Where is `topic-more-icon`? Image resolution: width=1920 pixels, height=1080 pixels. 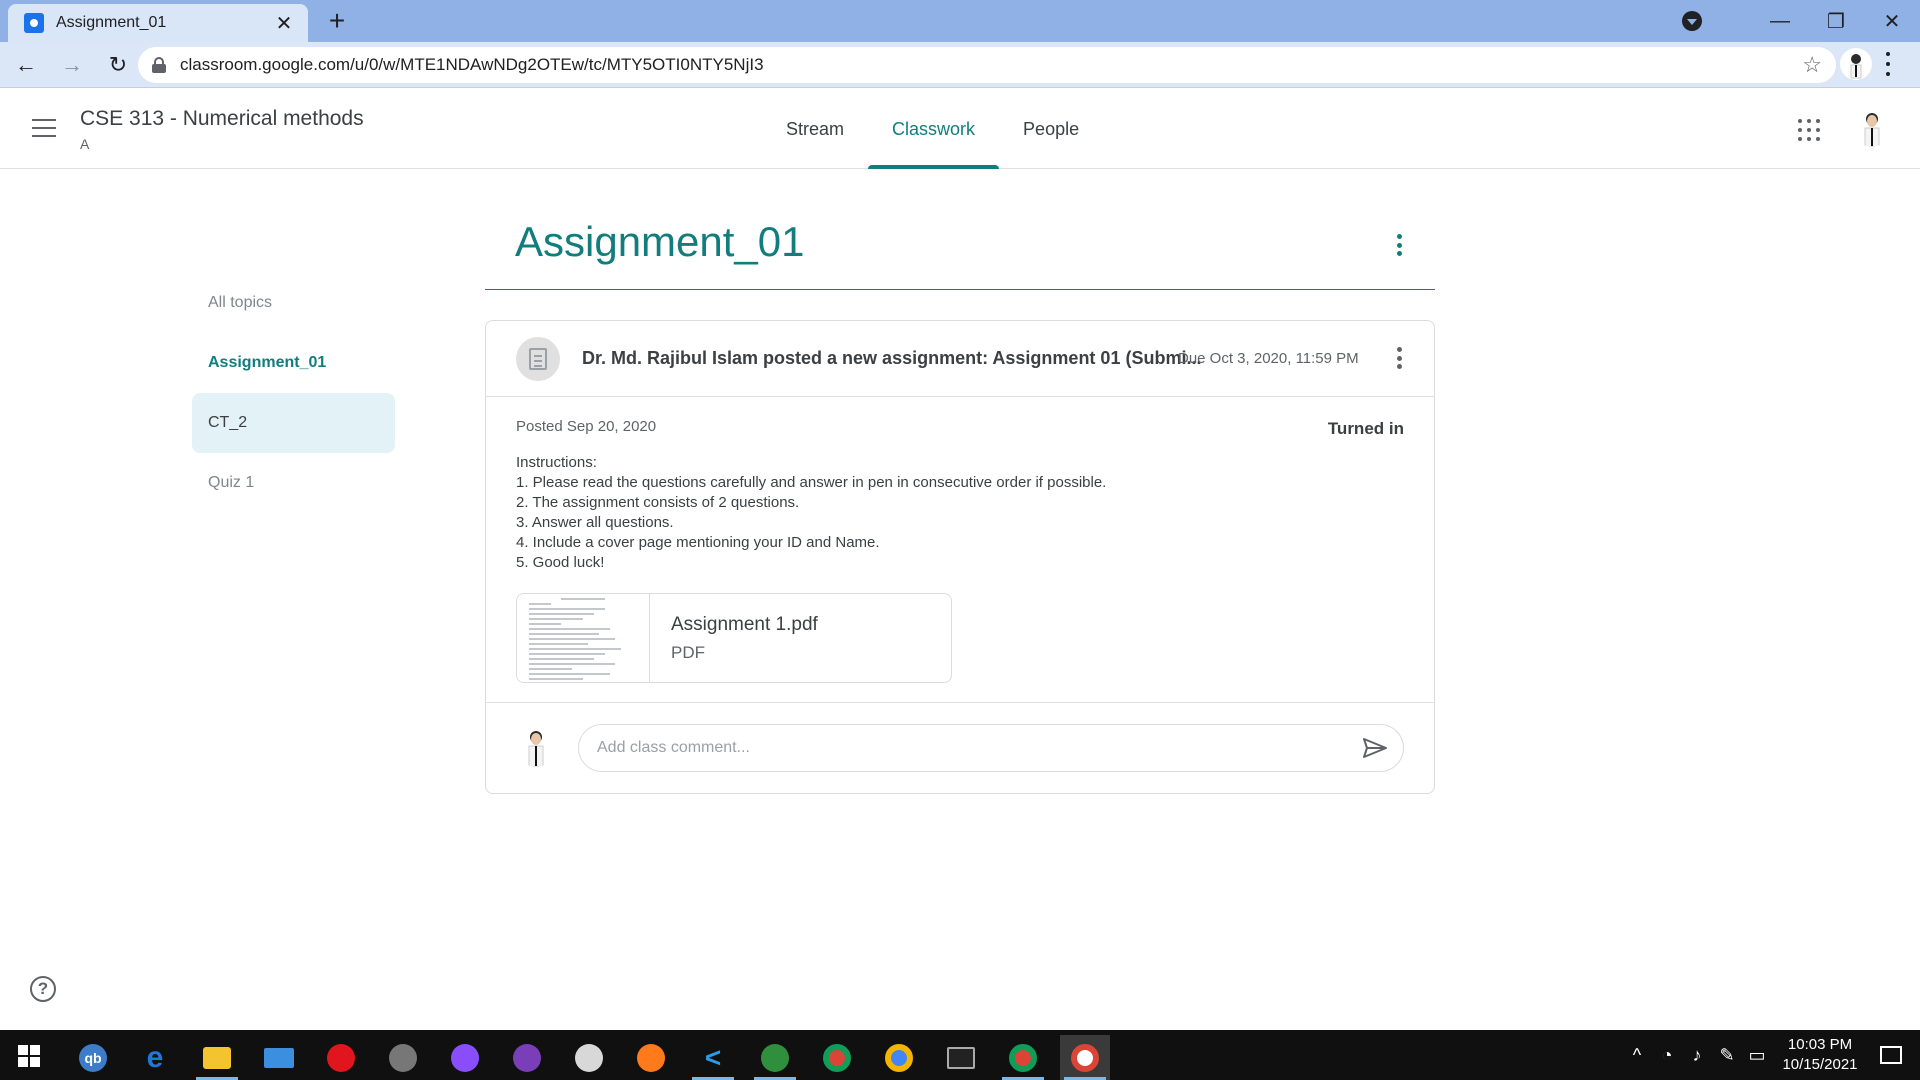 topic-more-icon is located at coordinates (1399, 245).